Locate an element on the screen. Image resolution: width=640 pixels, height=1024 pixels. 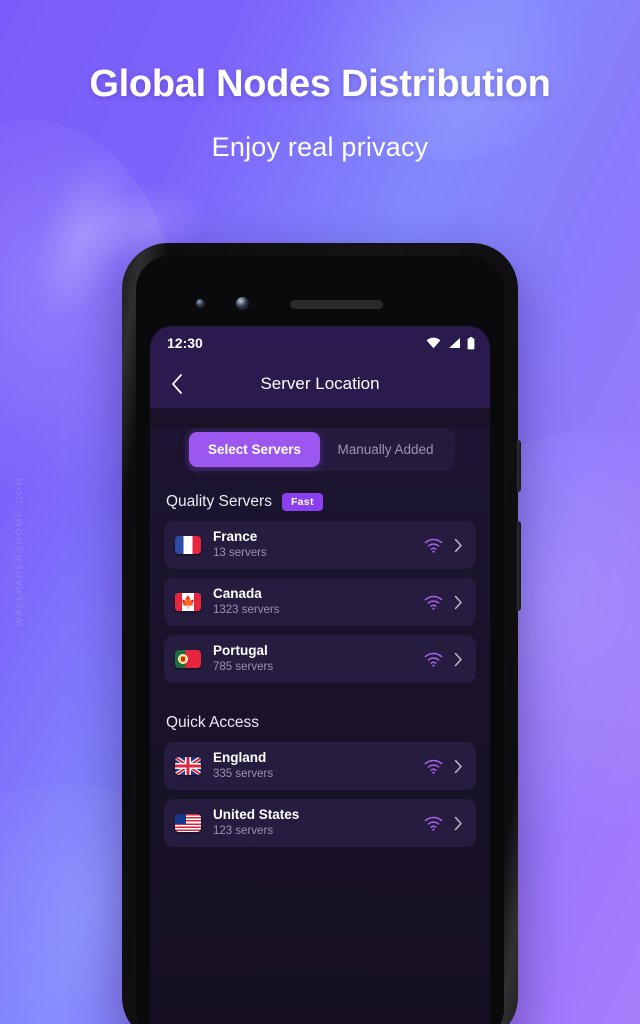
status-bar-icons is located at coordinates (450, 343).